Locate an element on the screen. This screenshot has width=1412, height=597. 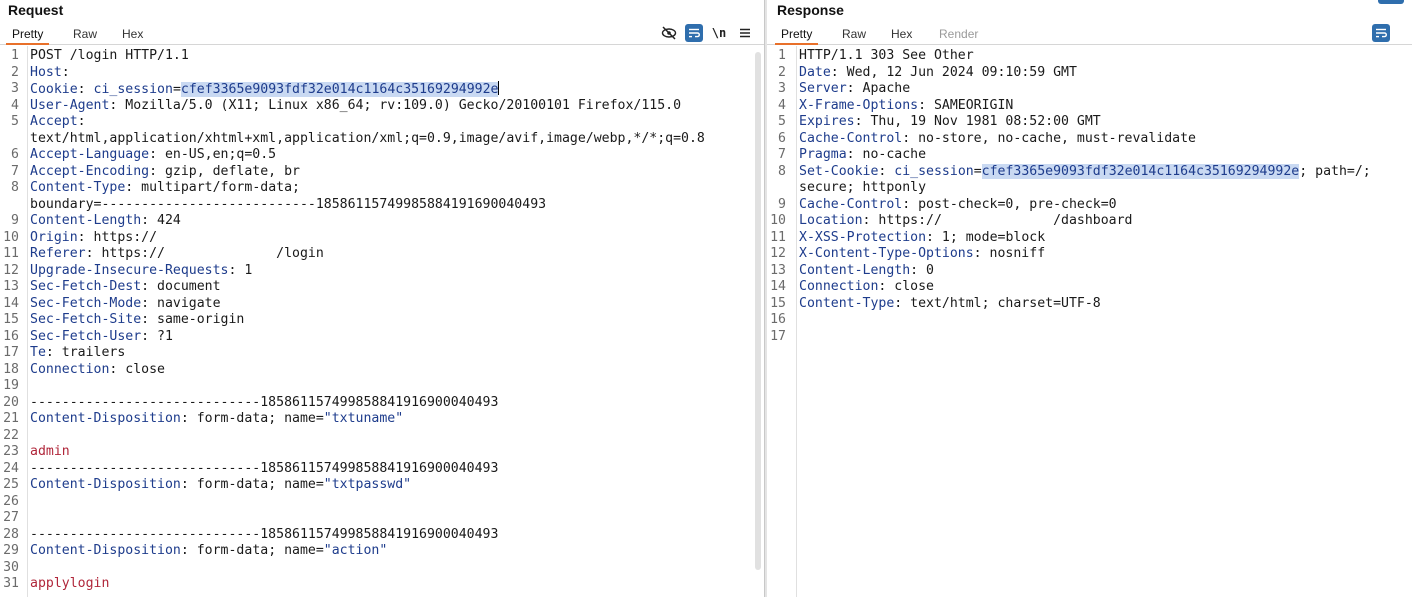
line-text: Content-Type: multipart/form-data; is located at coordinates (165, 188).